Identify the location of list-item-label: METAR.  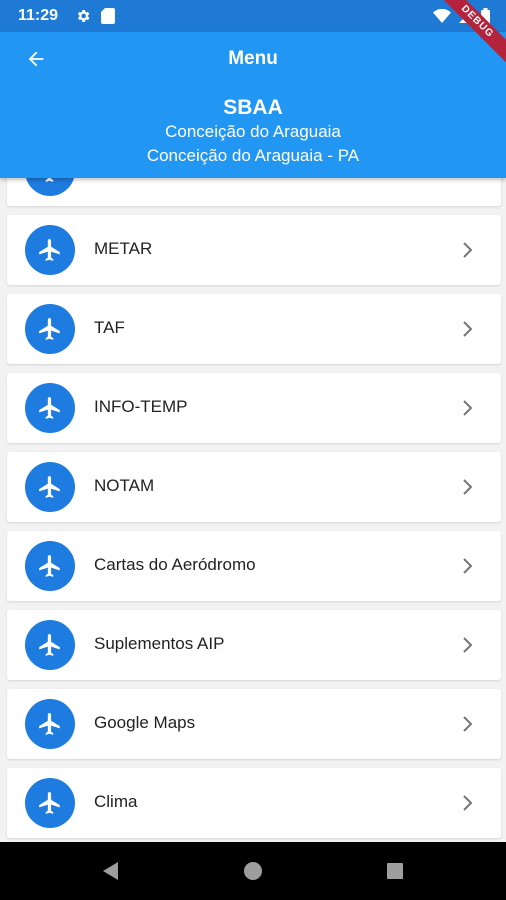
(123, 248).